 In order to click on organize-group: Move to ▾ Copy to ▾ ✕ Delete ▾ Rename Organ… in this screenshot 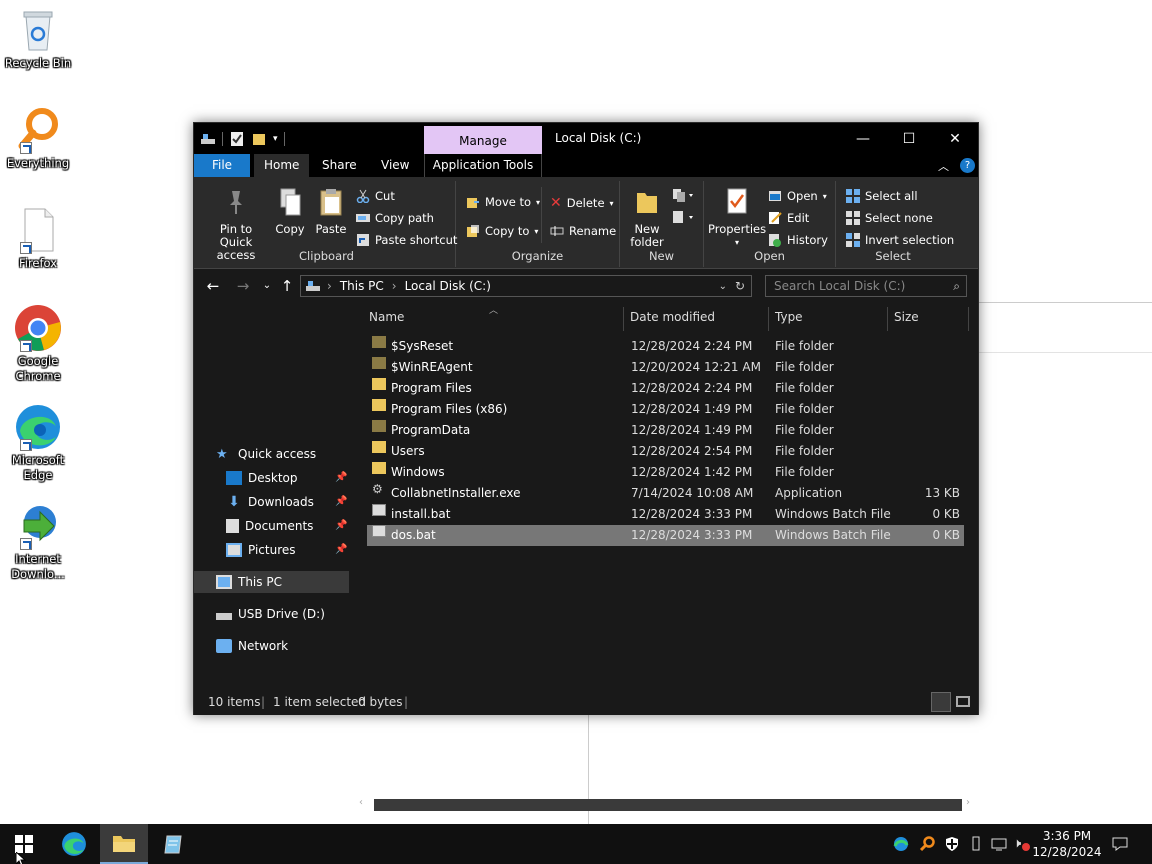, I will do `click(538, 224)`.